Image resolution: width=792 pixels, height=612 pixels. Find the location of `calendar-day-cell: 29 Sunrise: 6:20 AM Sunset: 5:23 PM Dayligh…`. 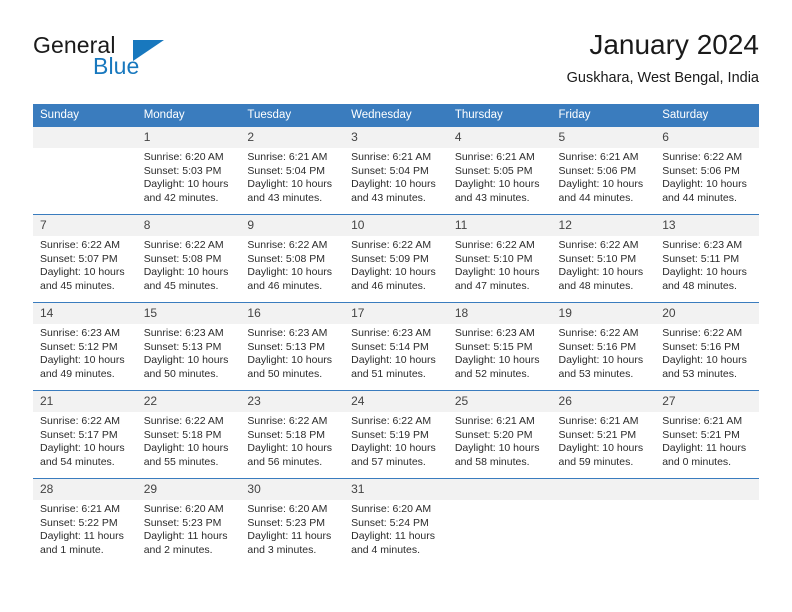

calendar-day-cell: 29 Sunrise: 6:20 AM Sunset: 5:23 PM Dayligh… is located at coordinates (188, 522).